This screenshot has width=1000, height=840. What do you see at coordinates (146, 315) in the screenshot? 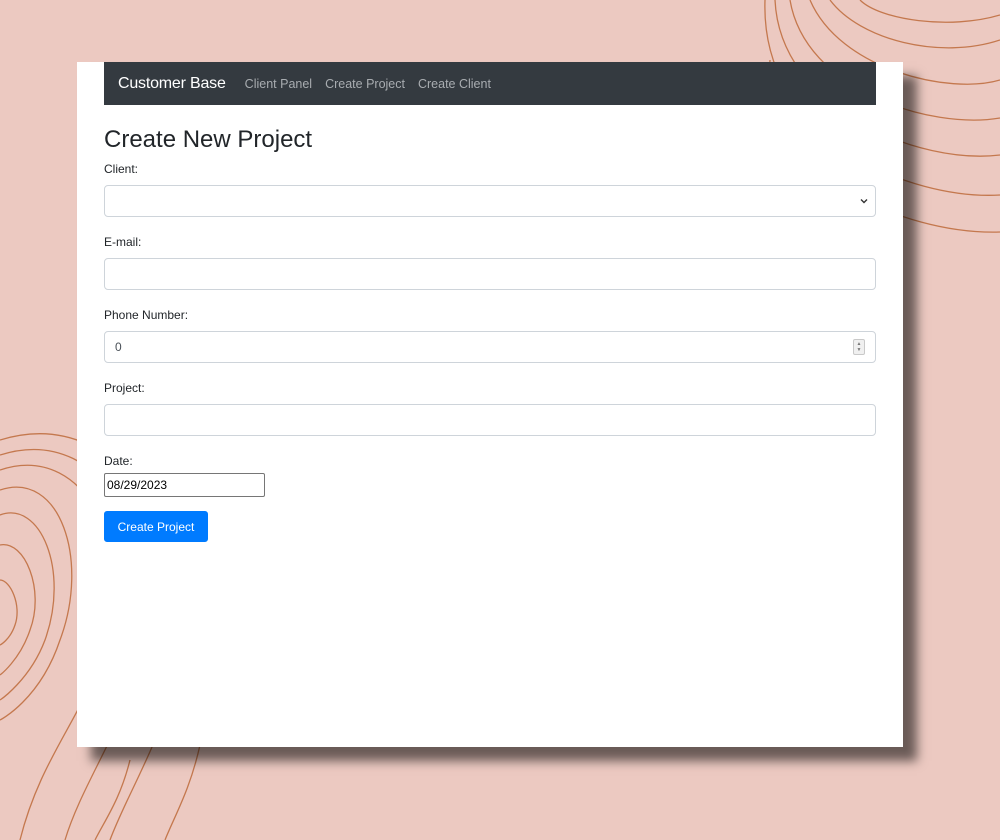
I see `phone-label: Phone Number:` at bounding box center [146, 315].